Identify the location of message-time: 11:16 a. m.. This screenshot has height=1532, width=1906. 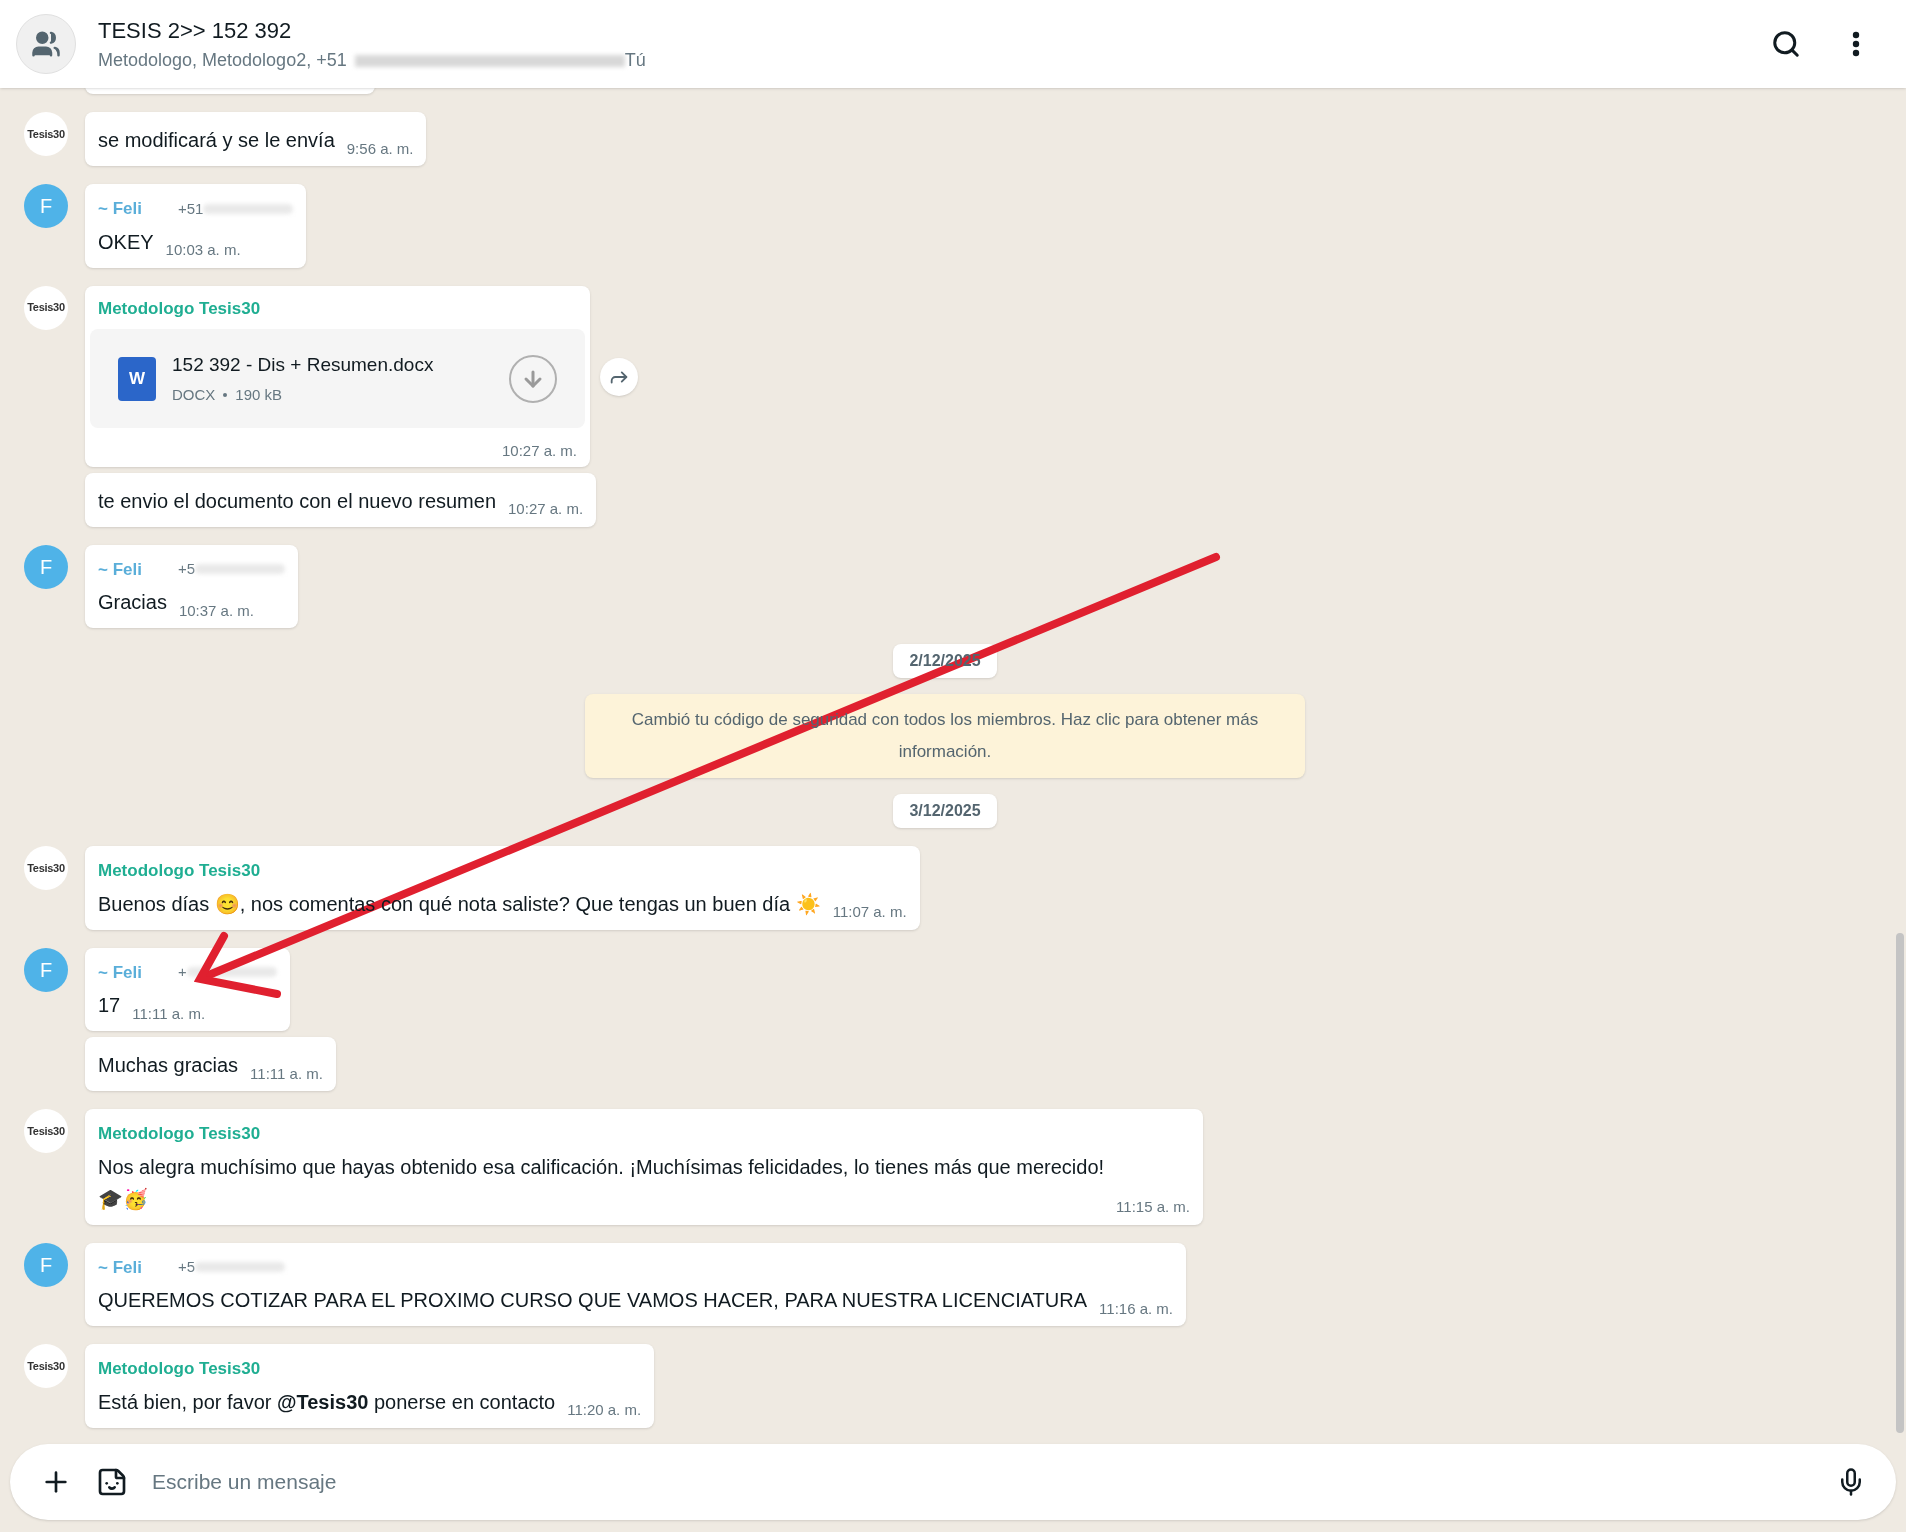
(1136, 1308).